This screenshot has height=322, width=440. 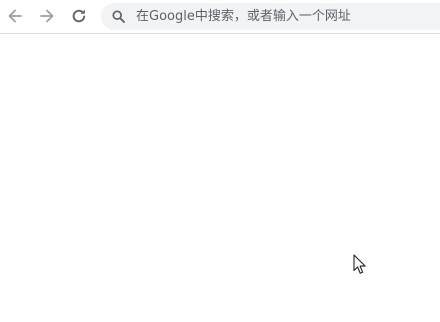 I want to click on forward-button, so click(x=47, y=16).